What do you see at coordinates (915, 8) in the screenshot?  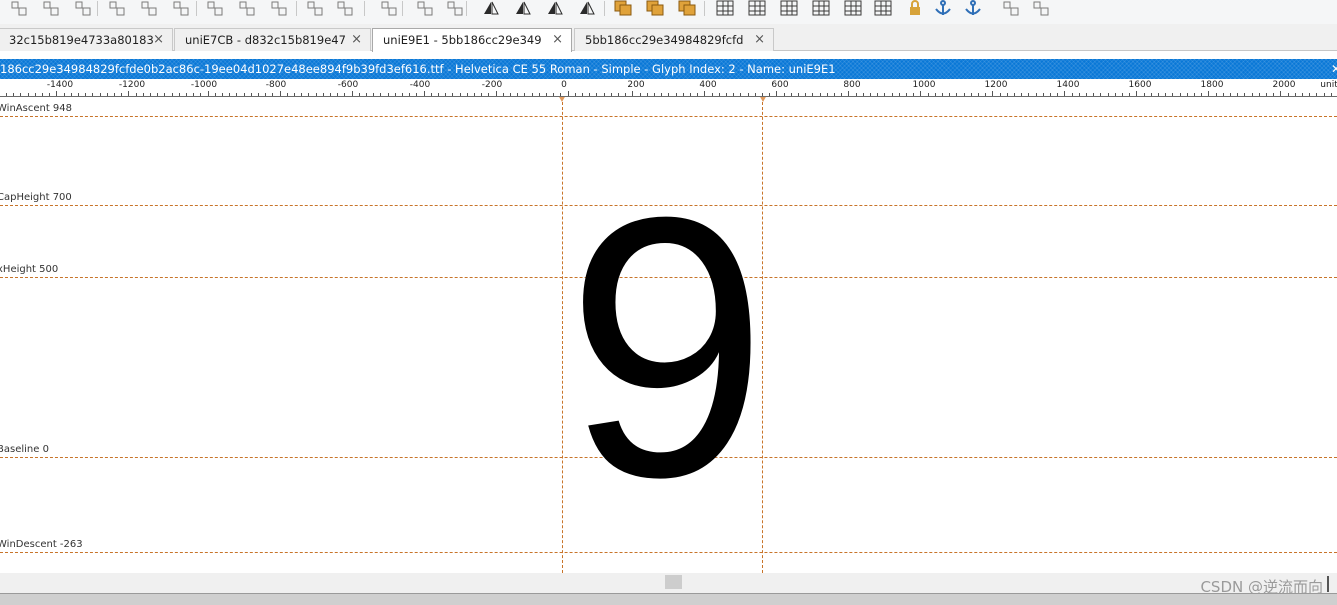 I see `lock-icon` at bounding box center [915, 8].